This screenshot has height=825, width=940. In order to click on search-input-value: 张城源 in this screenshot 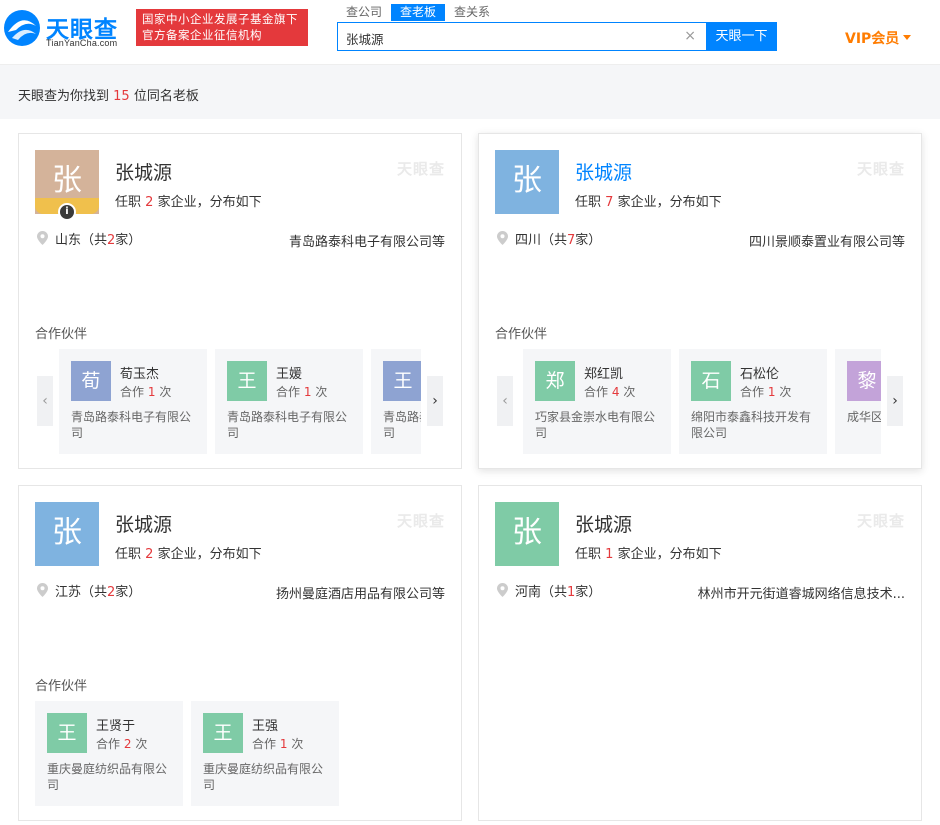, I will do `click(365, 38)`.